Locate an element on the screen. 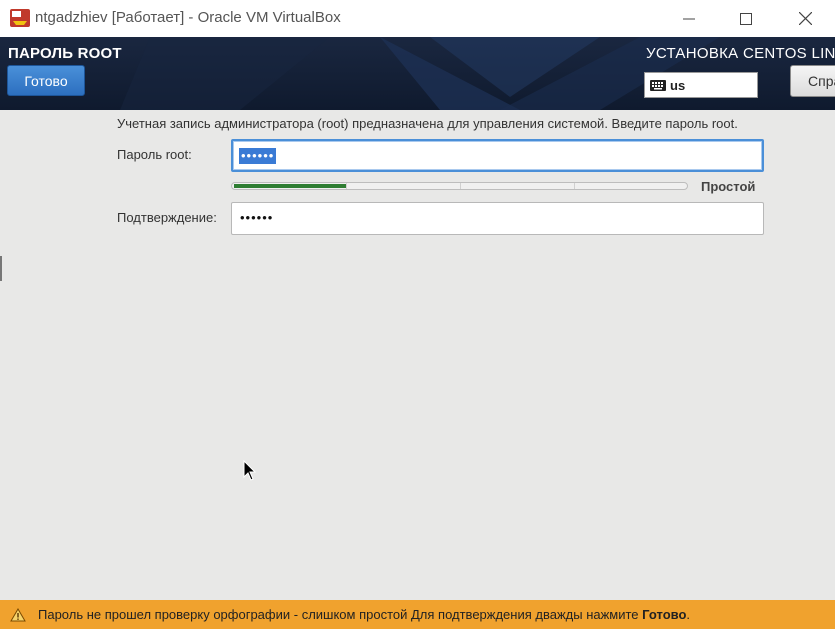 This screenshot has width=835, height=629. minimize-button is located at coordinates (689, 18).